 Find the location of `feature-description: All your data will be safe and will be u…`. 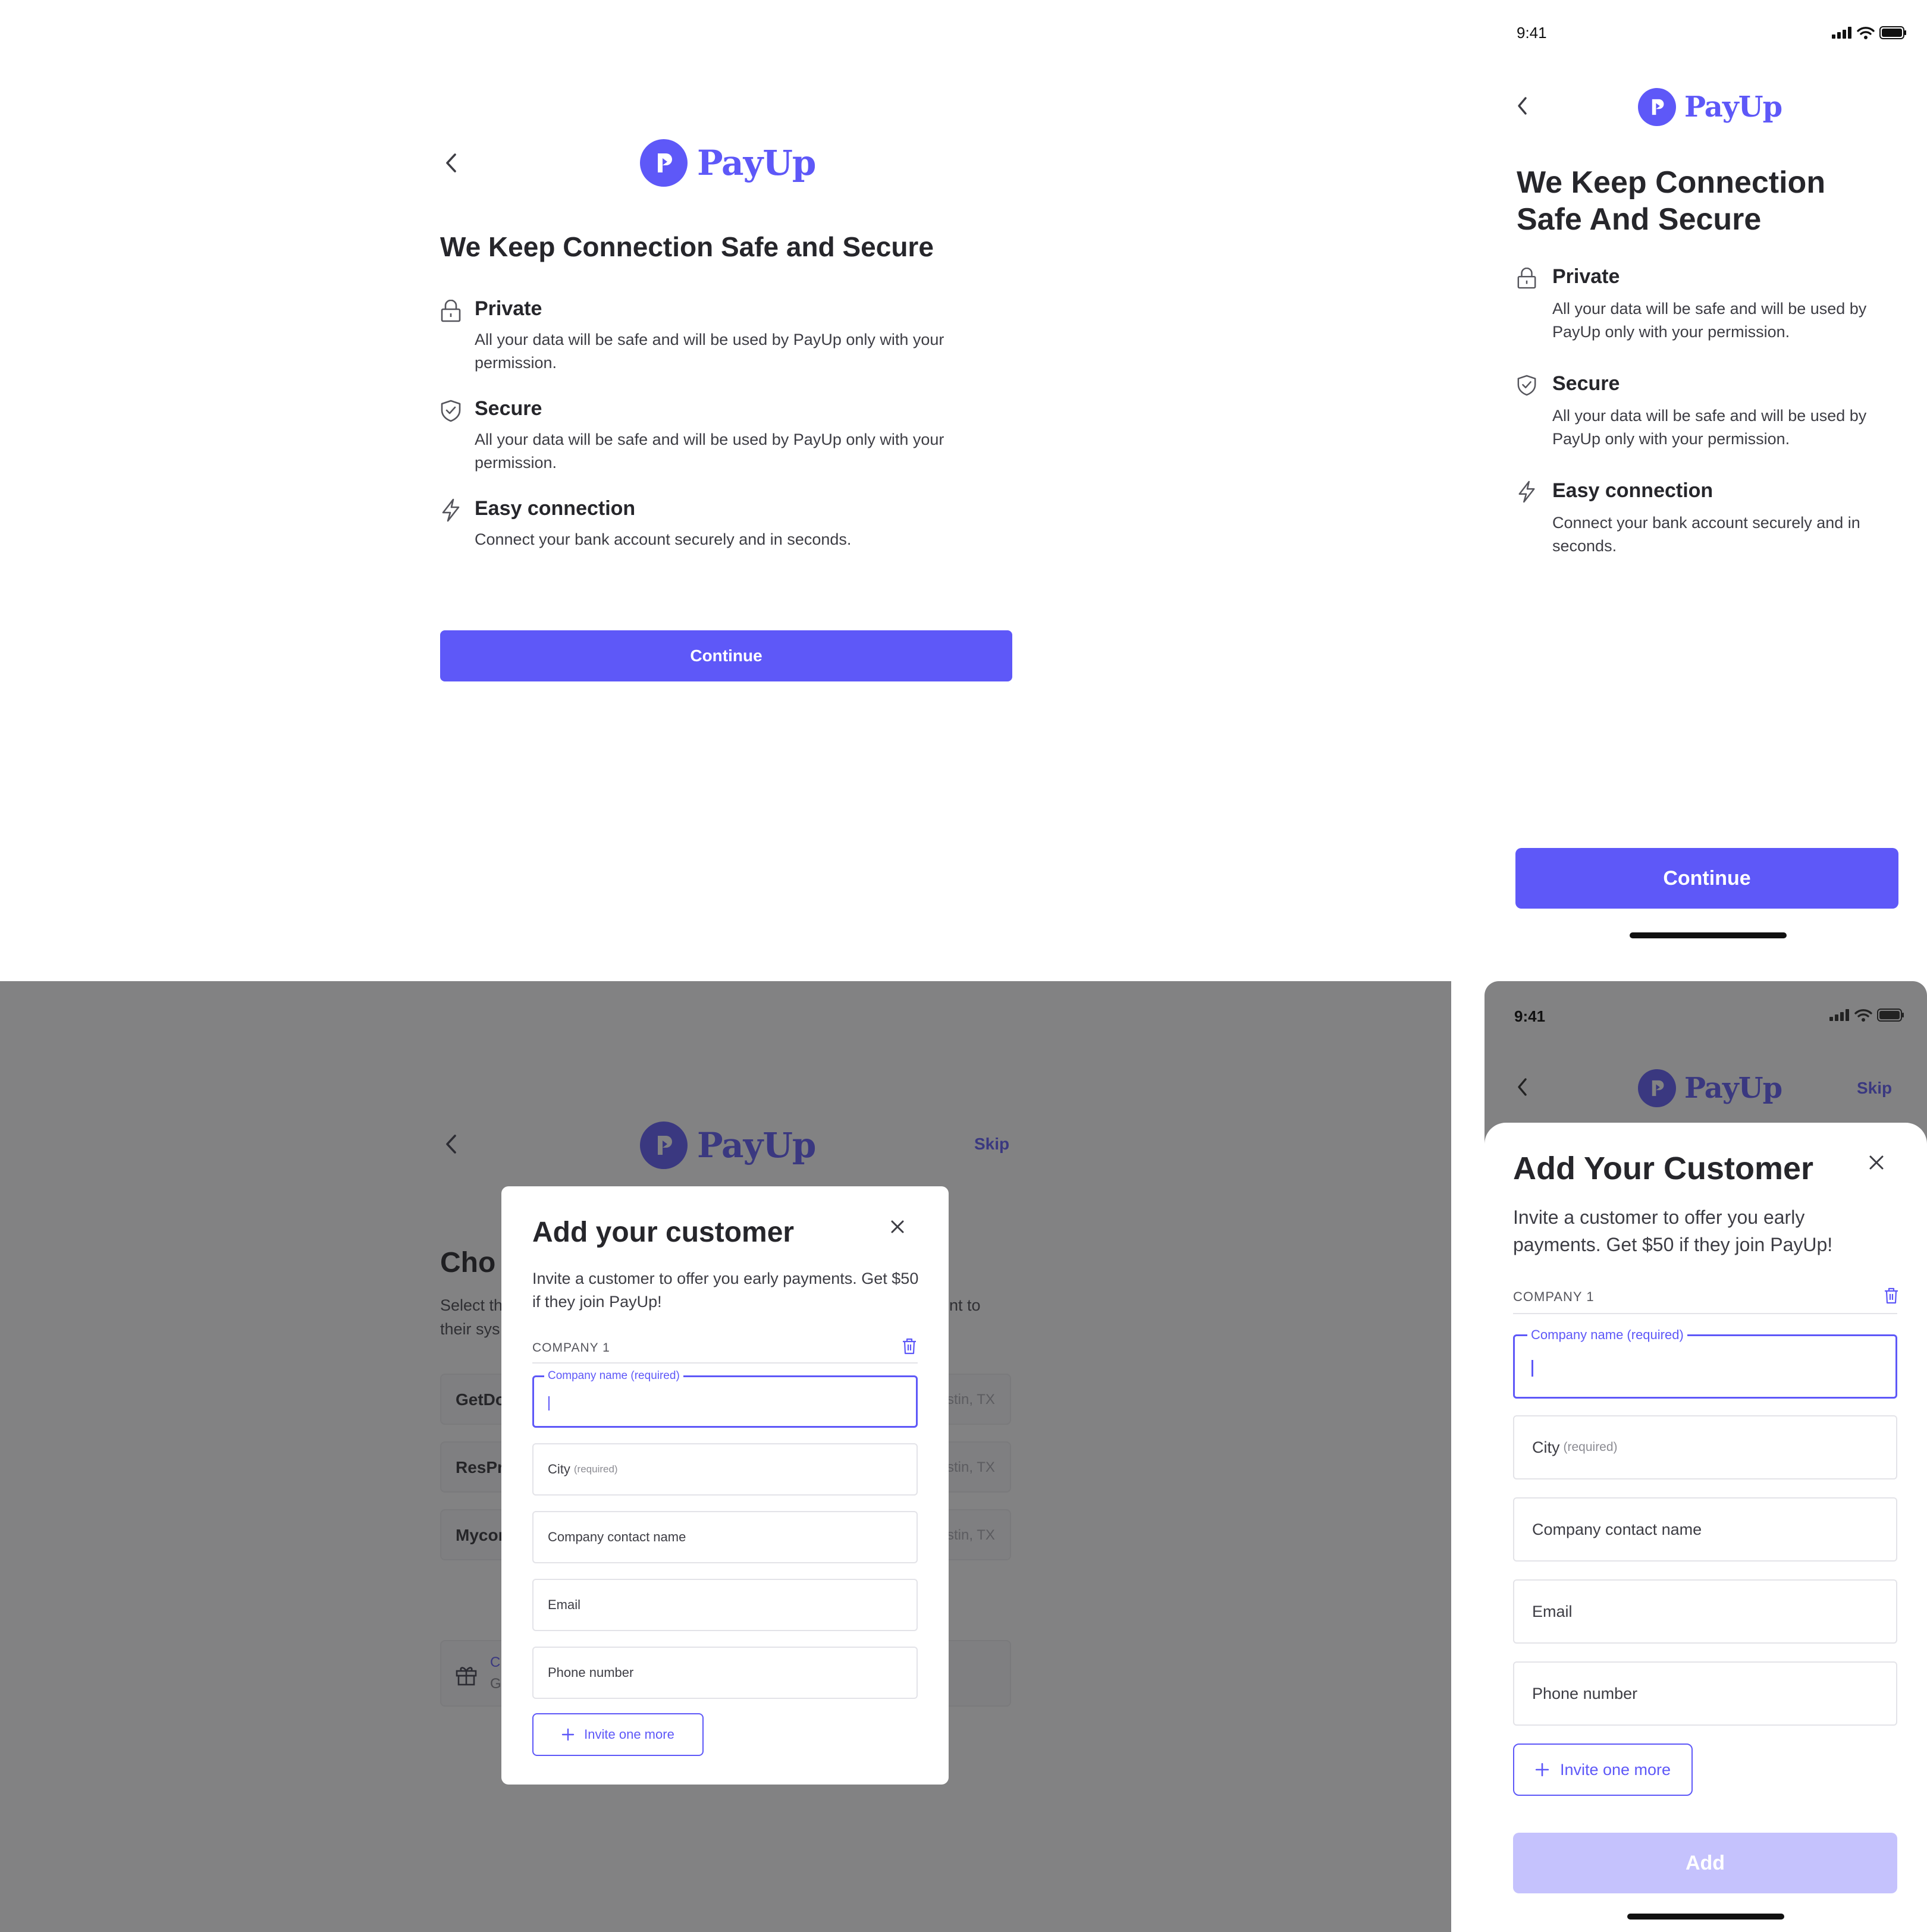

feature-description: All your data will be safe and will be u… is located at coordinates (709, 351).